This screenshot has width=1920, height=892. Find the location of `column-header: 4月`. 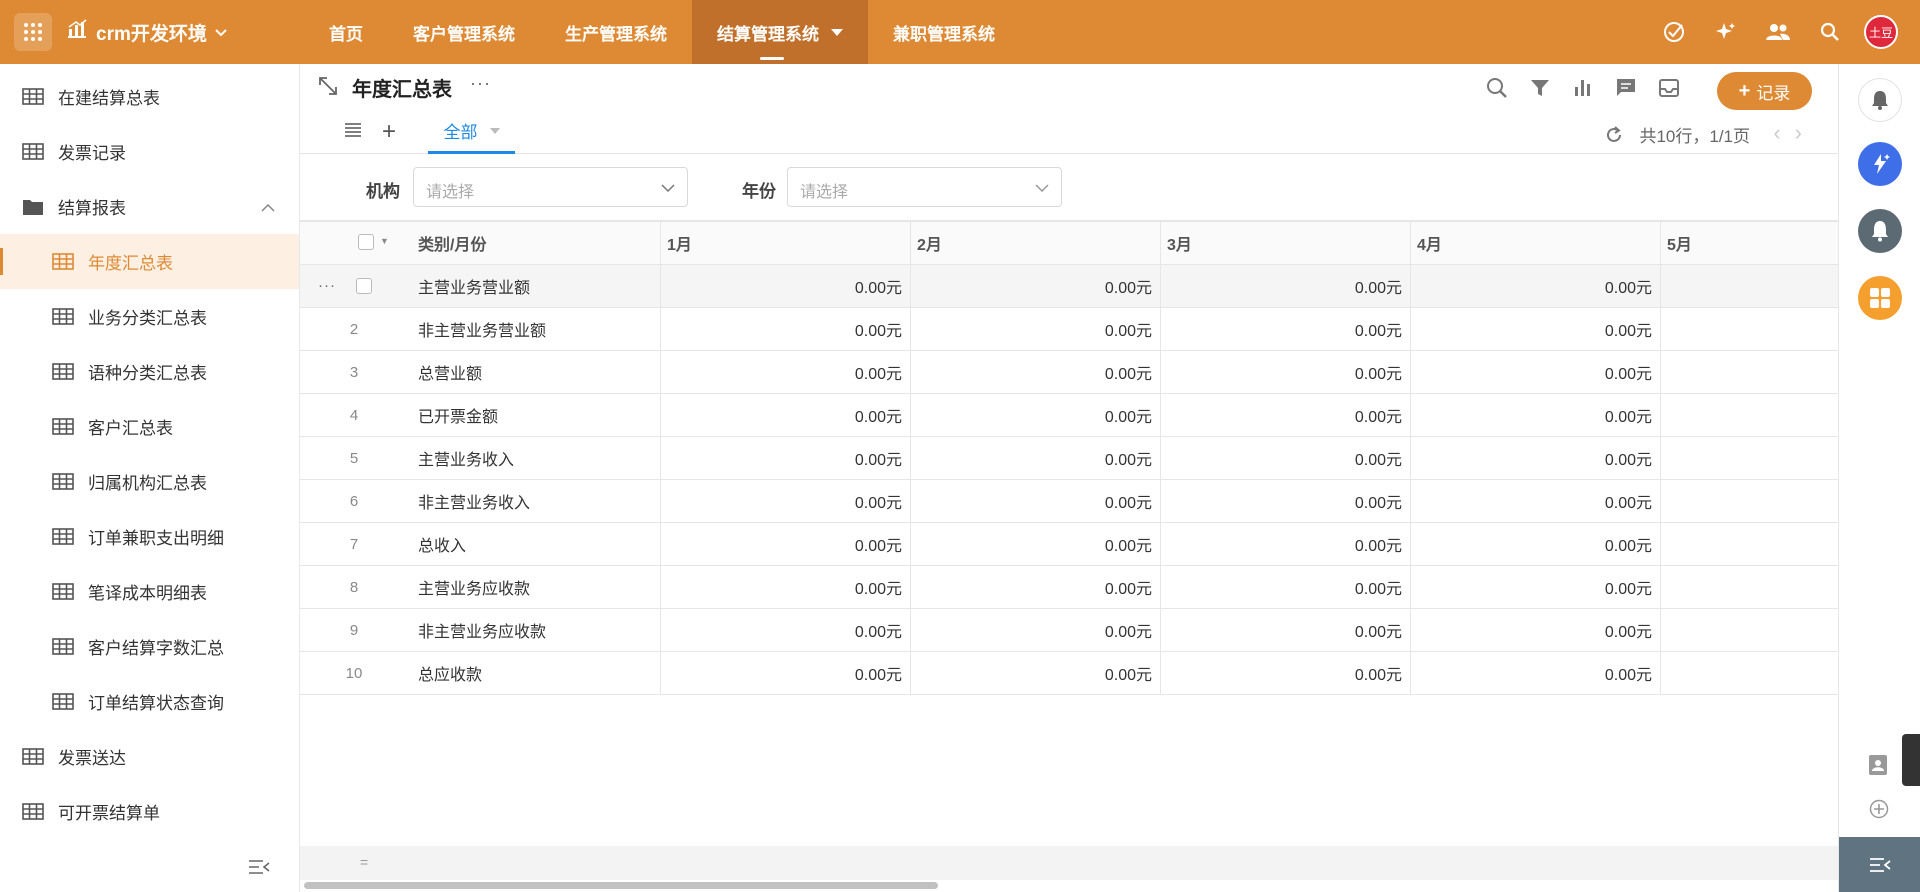

column-header: 4月 is located at coordinates (1535, 243).